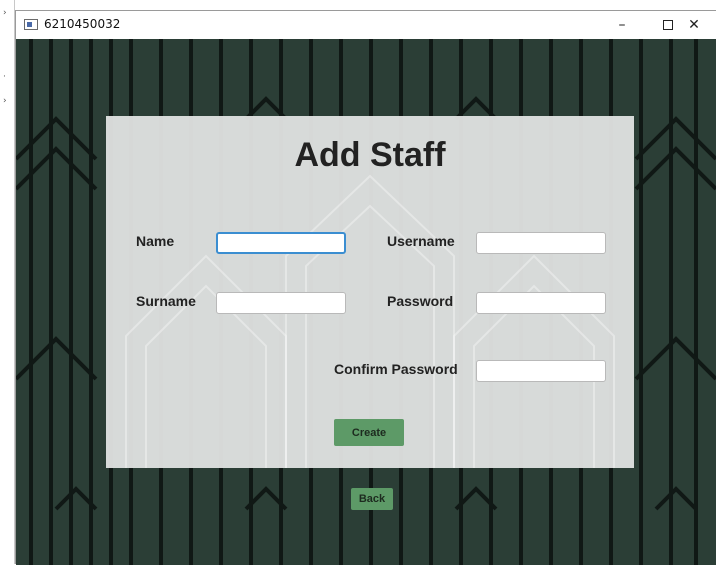 The height and width of the screenshot is (565, 716). I want to click on confirm-password-field, so click(541, 371).